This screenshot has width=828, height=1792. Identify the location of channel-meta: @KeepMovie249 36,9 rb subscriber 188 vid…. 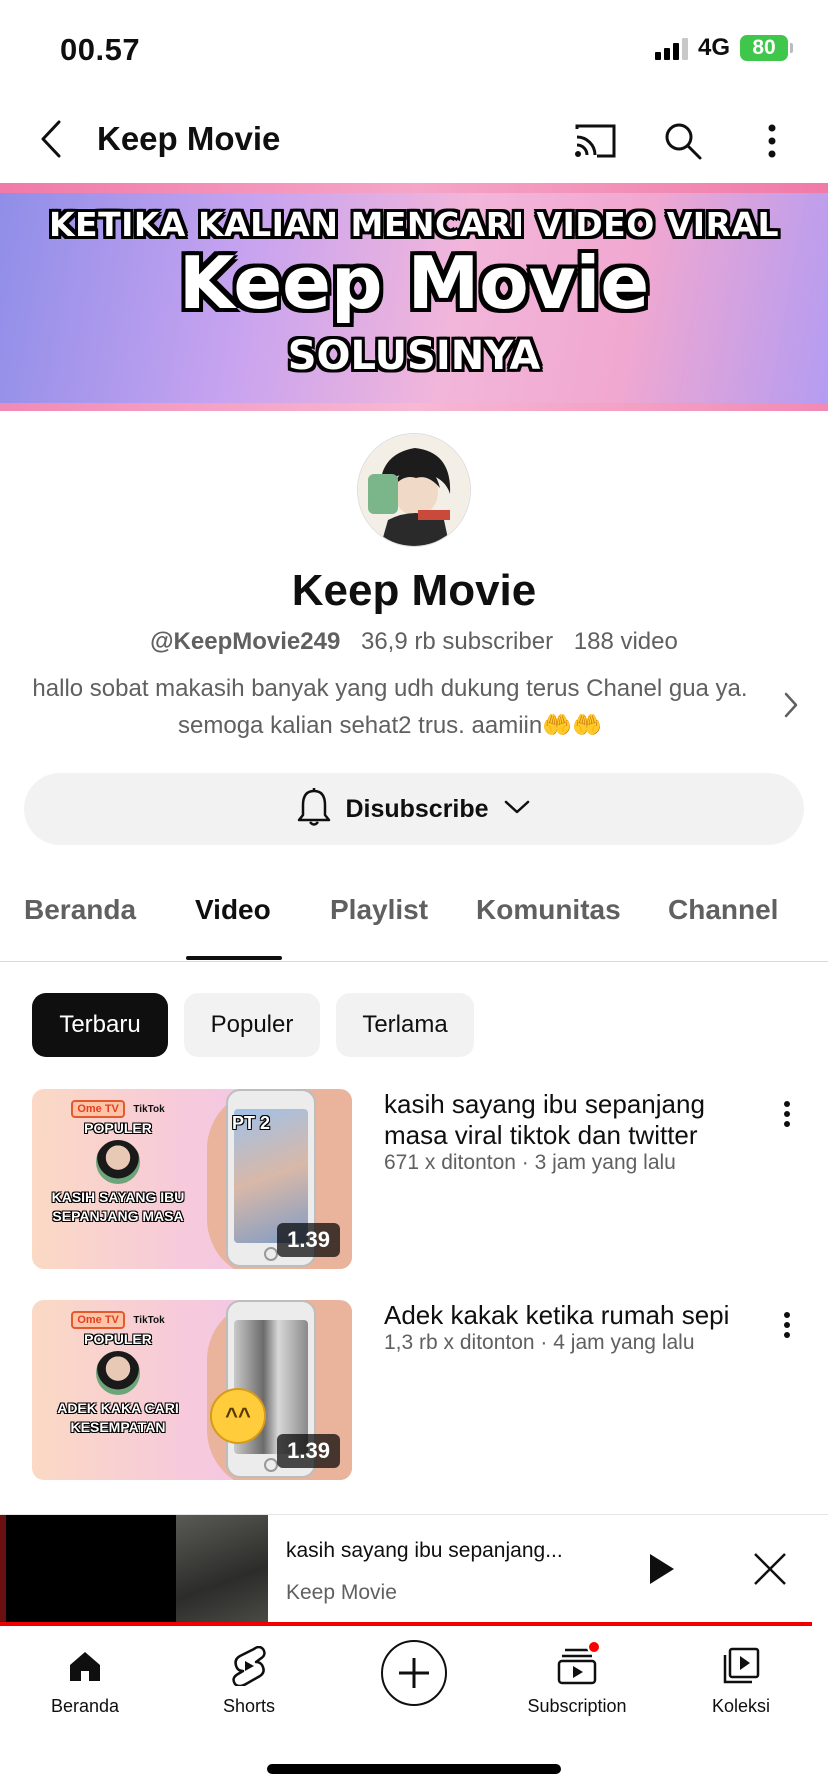
(414, 642).